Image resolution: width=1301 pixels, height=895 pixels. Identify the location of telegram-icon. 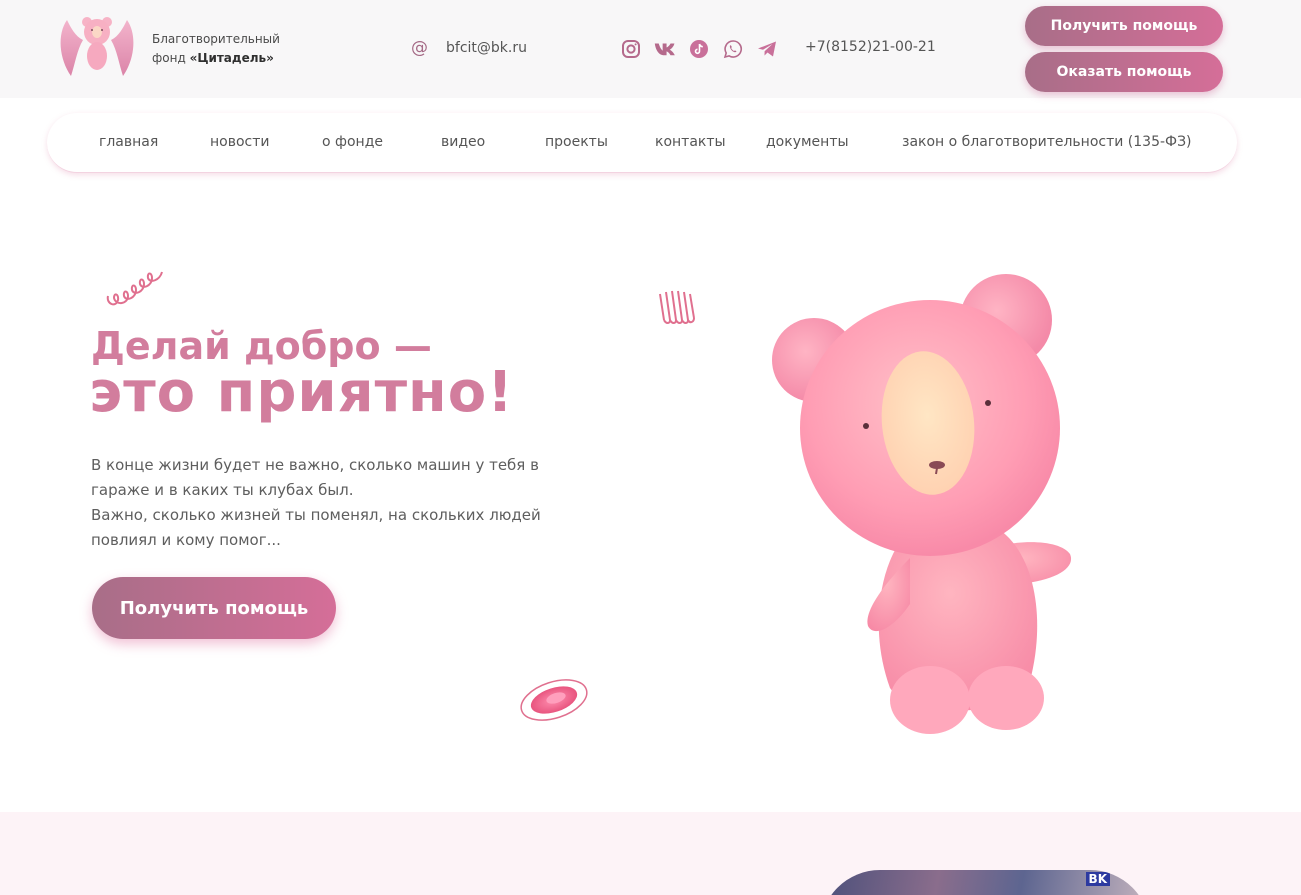
(767, 49).